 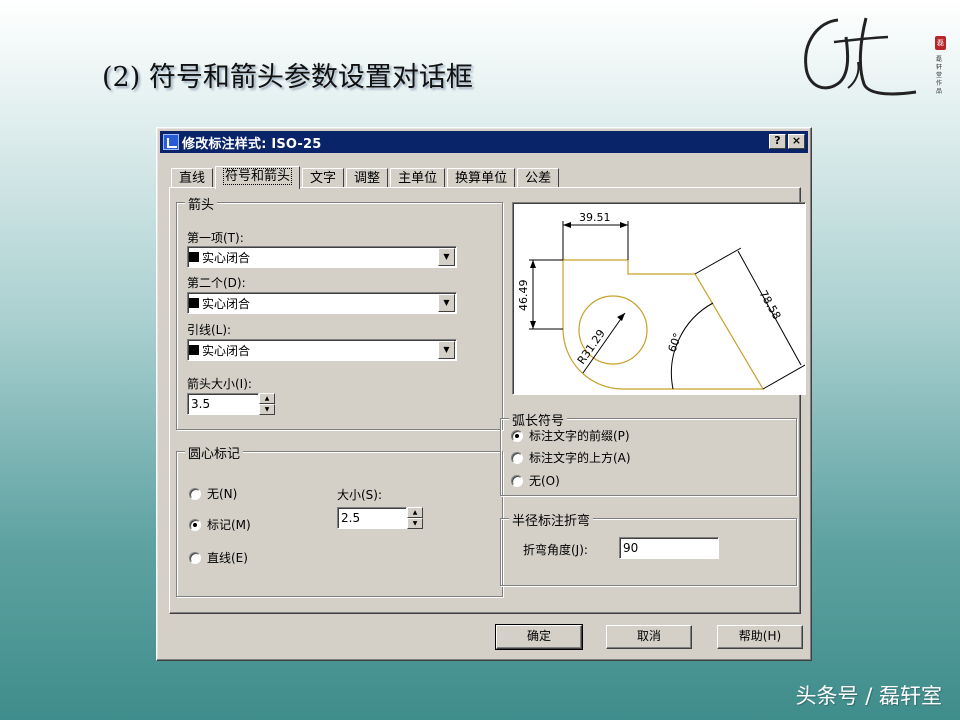 What do you see at coordinates (649, 637) in the screenshot?
I see `cancel-button: 取消` at bounding box center [649, 637].